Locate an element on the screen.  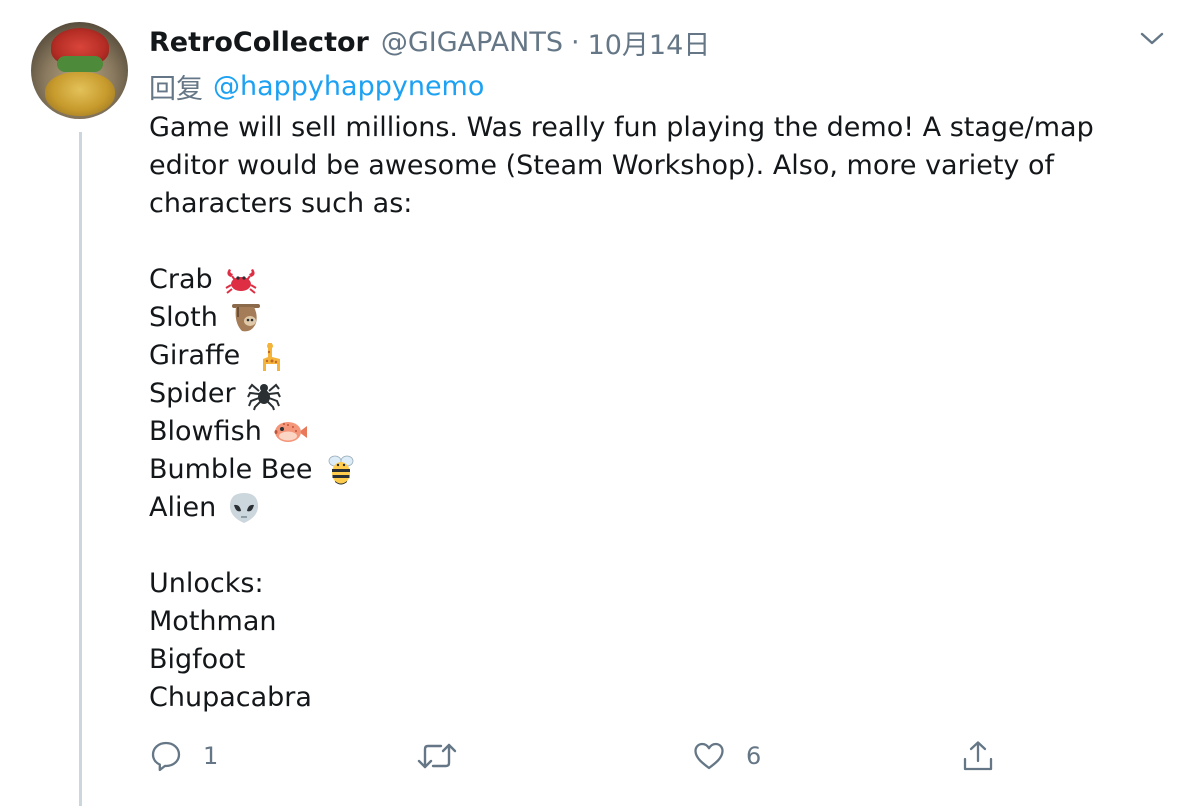
reply-prefix: 回复 is located at coordinates (176, 89).